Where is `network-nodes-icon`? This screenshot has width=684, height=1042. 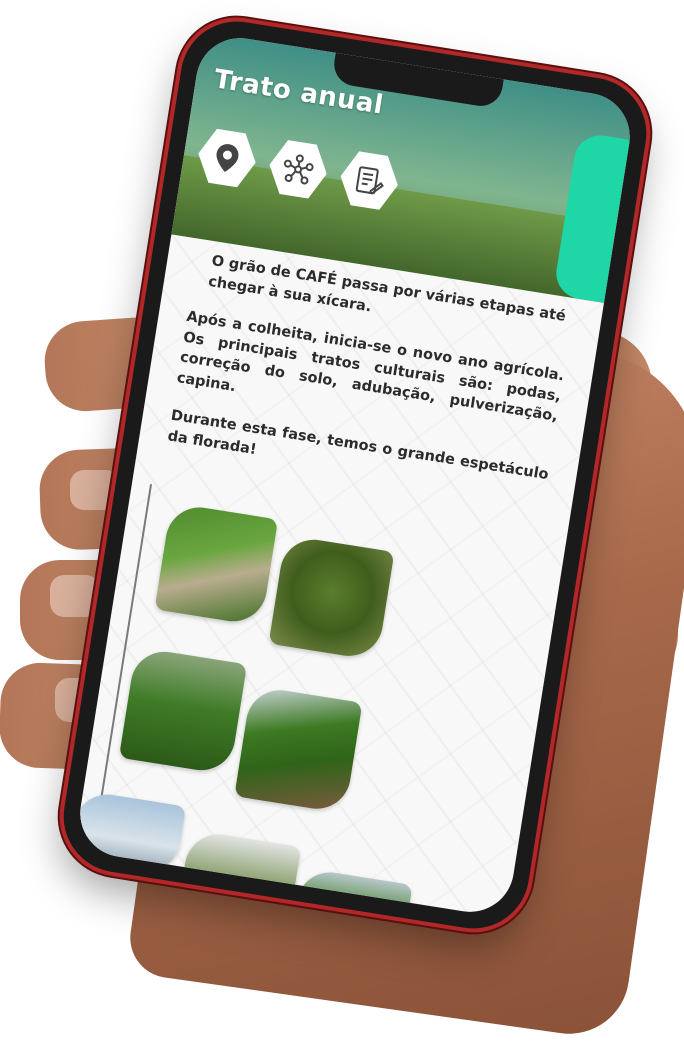 network-nodes-icon is located at coordinates (298, 169).